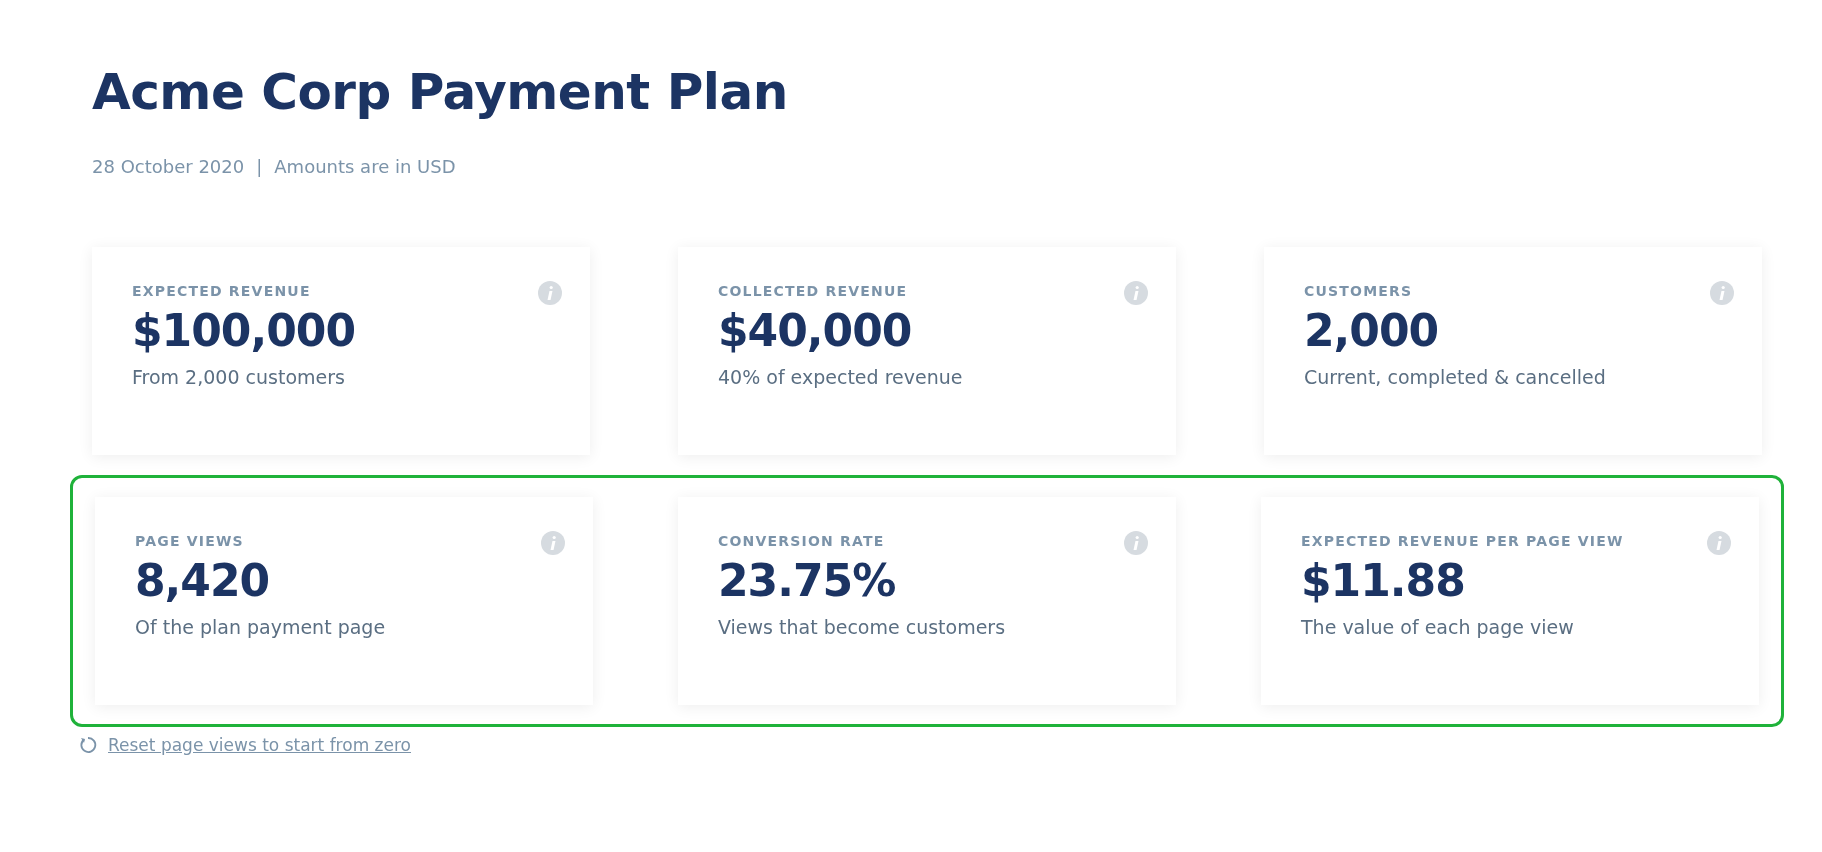  Describe the element at coordinates (203, 580) in the screenshot. I see `metric-value: 8,420` at that location.